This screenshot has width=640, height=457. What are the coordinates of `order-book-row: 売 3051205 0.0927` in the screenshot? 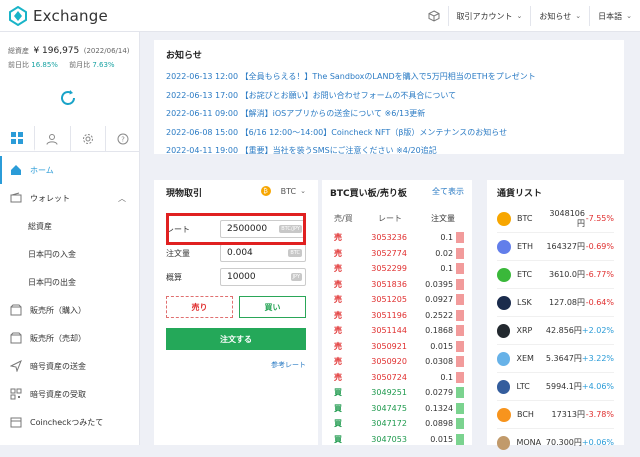 It's located at (397, 300).